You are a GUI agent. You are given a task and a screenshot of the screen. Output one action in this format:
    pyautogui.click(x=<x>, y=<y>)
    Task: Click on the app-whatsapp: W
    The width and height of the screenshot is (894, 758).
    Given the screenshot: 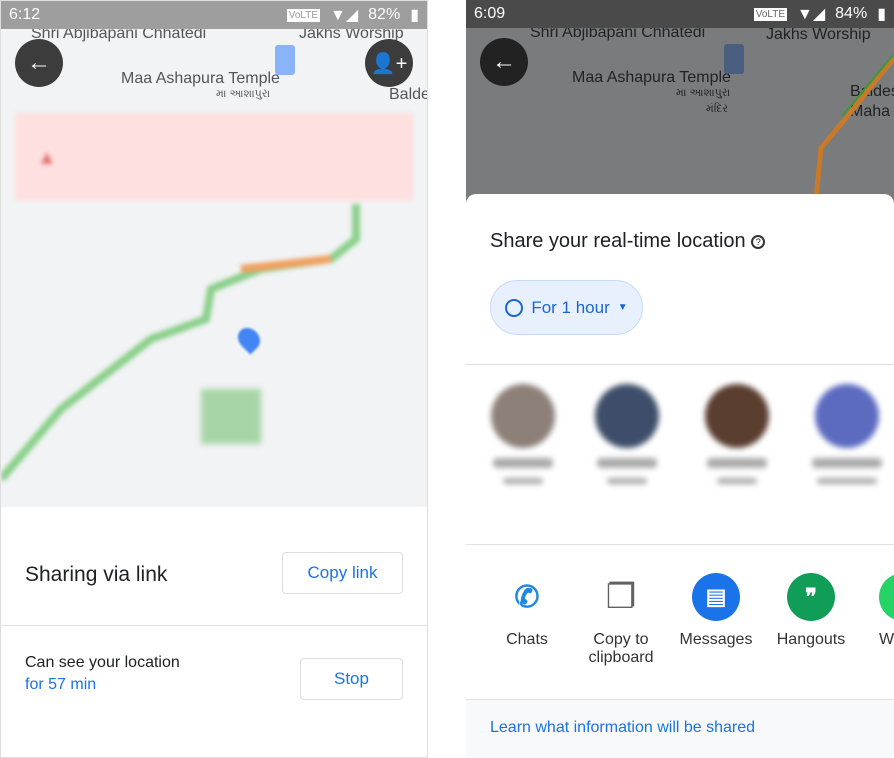 What is the action you would take?
    pyautogui.click(x=877, y=611)
    